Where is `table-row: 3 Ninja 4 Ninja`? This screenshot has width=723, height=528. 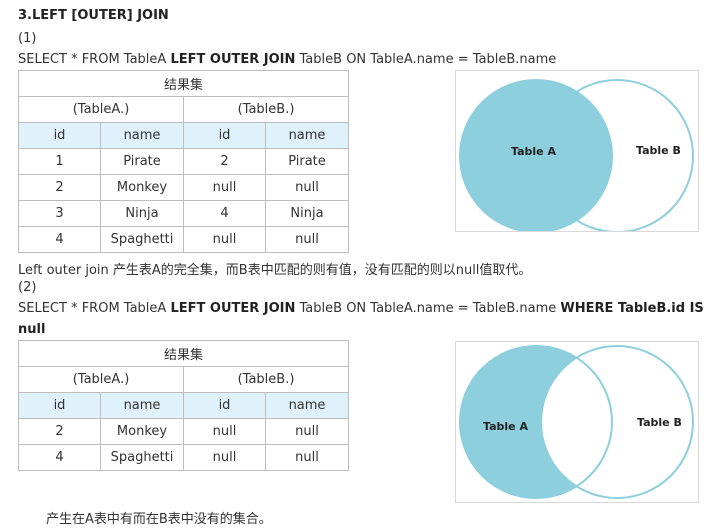 table-row: 3 Ninja 4 Ninja is located at coordinates (183, 213).